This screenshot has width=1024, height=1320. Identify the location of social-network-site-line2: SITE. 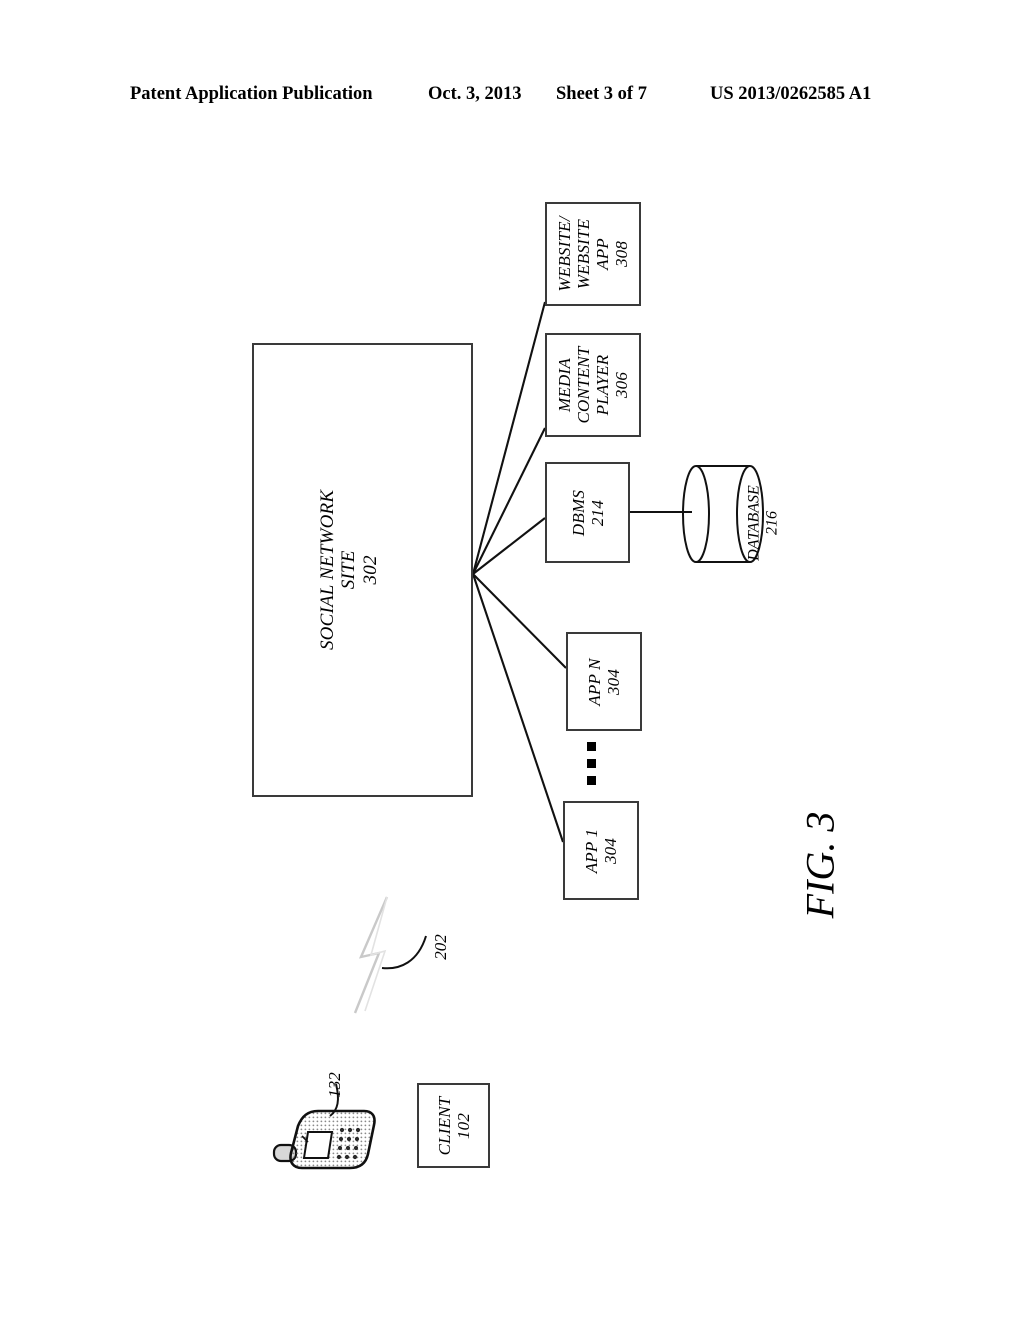
(349, 570).